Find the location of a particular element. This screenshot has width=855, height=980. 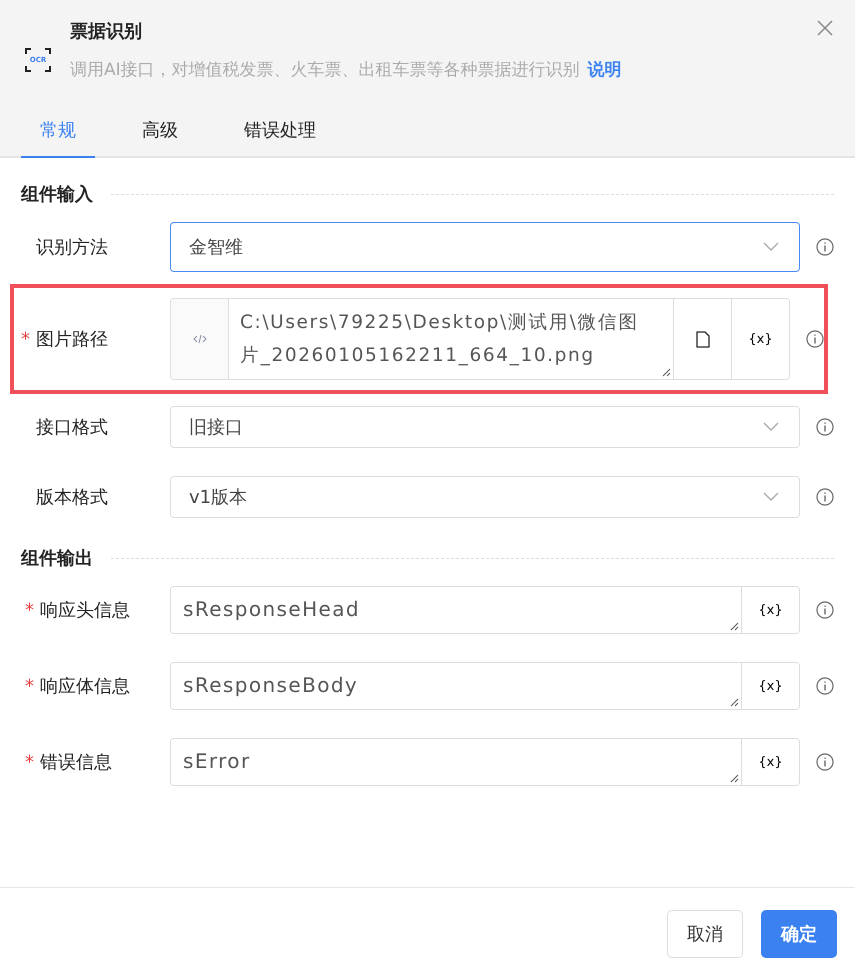

tab: 错误处理 is located at coordinates (280, 134).